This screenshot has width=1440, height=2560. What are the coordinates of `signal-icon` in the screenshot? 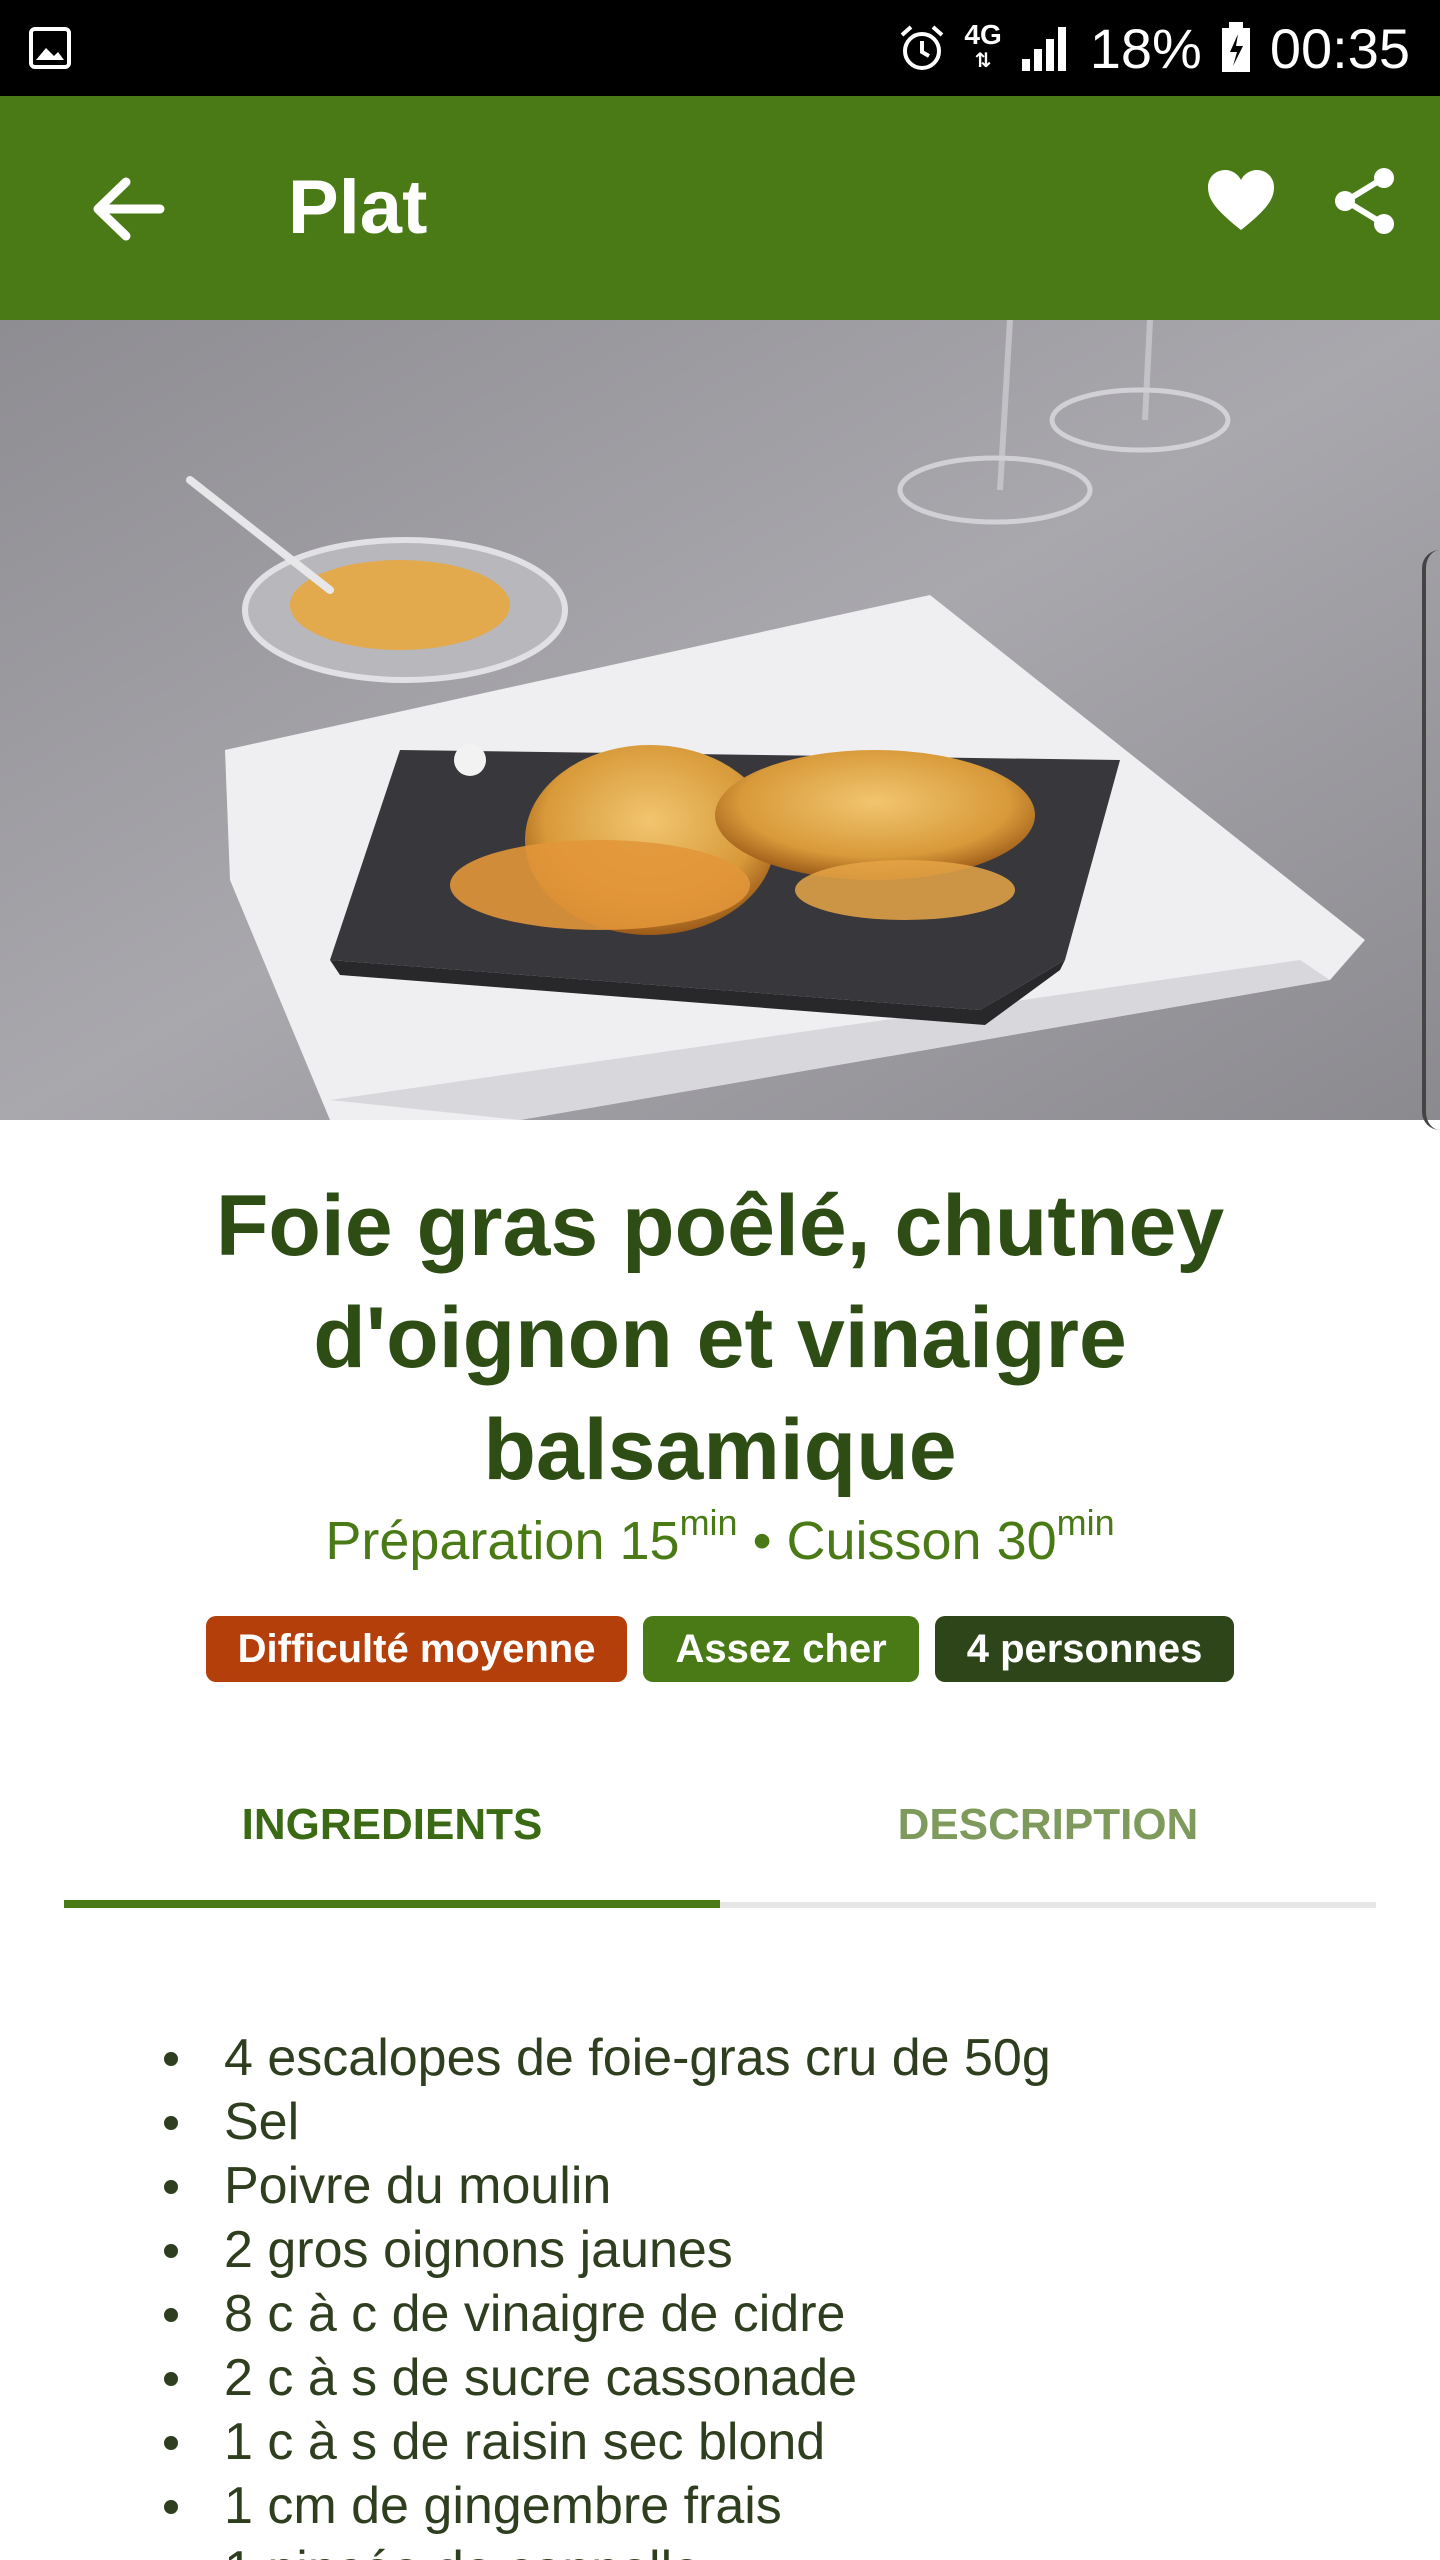 It's located at (1043, 49).